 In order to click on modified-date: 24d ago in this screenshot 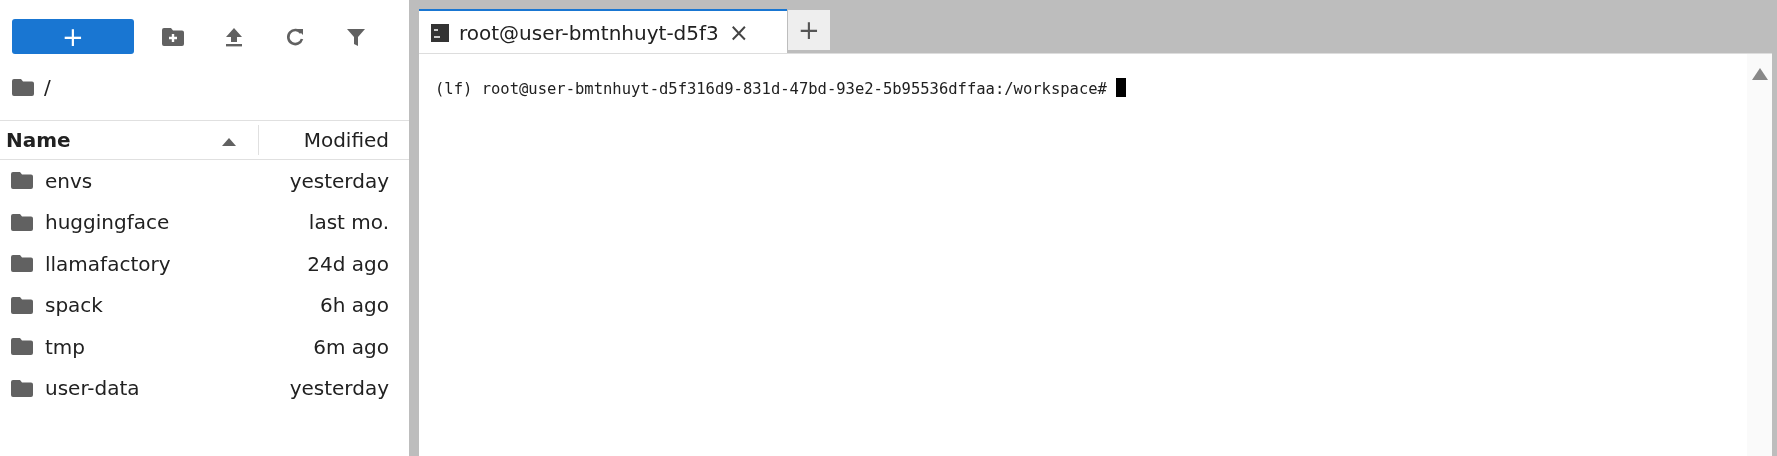, I will do `click(348, 264)`.